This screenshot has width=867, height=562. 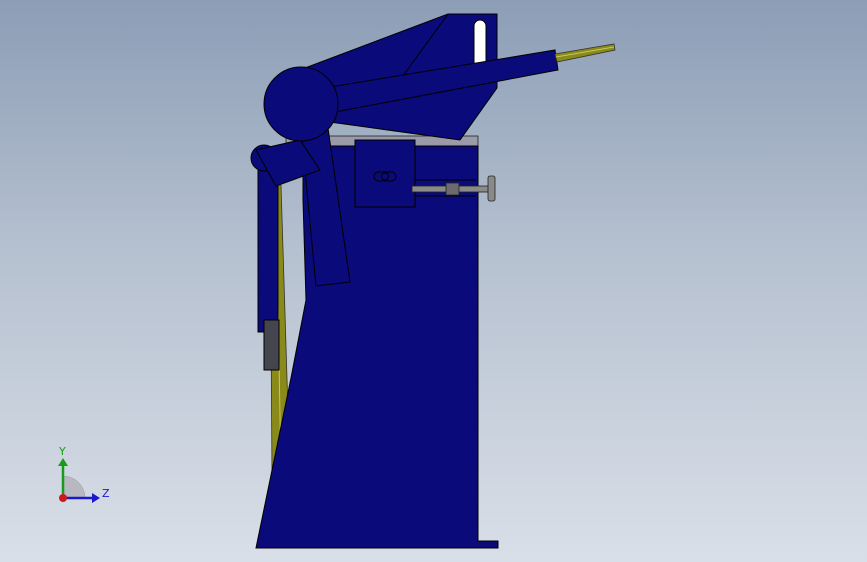 I want to click on x-axis-dot, so click(x=63, y=498).